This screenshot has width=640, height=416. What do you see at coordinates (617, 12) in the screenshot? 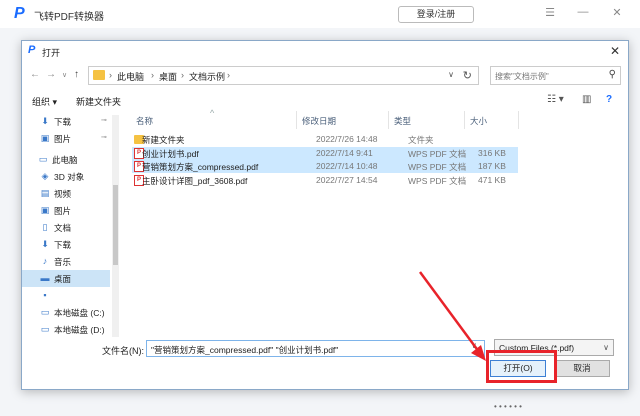
I see `close-app-icon: ✕` at bounding box center [617, 12].